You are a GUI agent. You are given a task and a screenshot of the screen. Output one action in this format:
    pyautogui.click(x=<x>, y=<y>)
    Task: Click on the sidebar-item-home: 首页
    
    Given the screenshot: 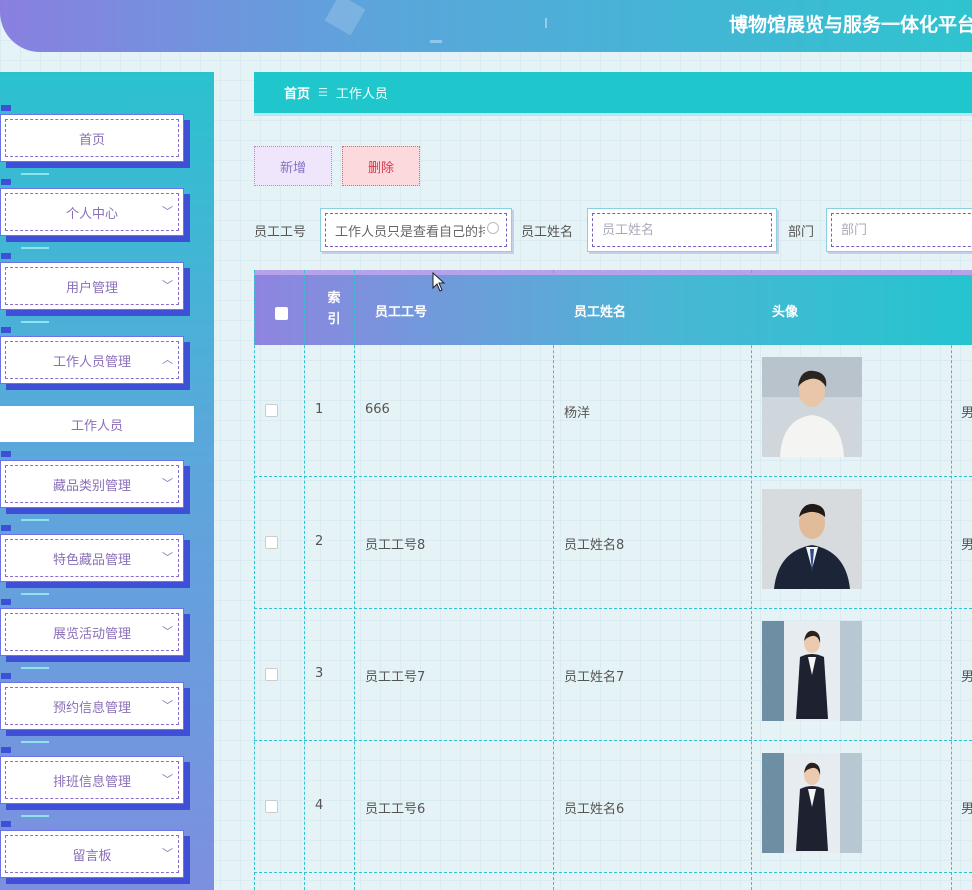 What is the action you would take?
    pyautogui.click(x=92, y=140)
    